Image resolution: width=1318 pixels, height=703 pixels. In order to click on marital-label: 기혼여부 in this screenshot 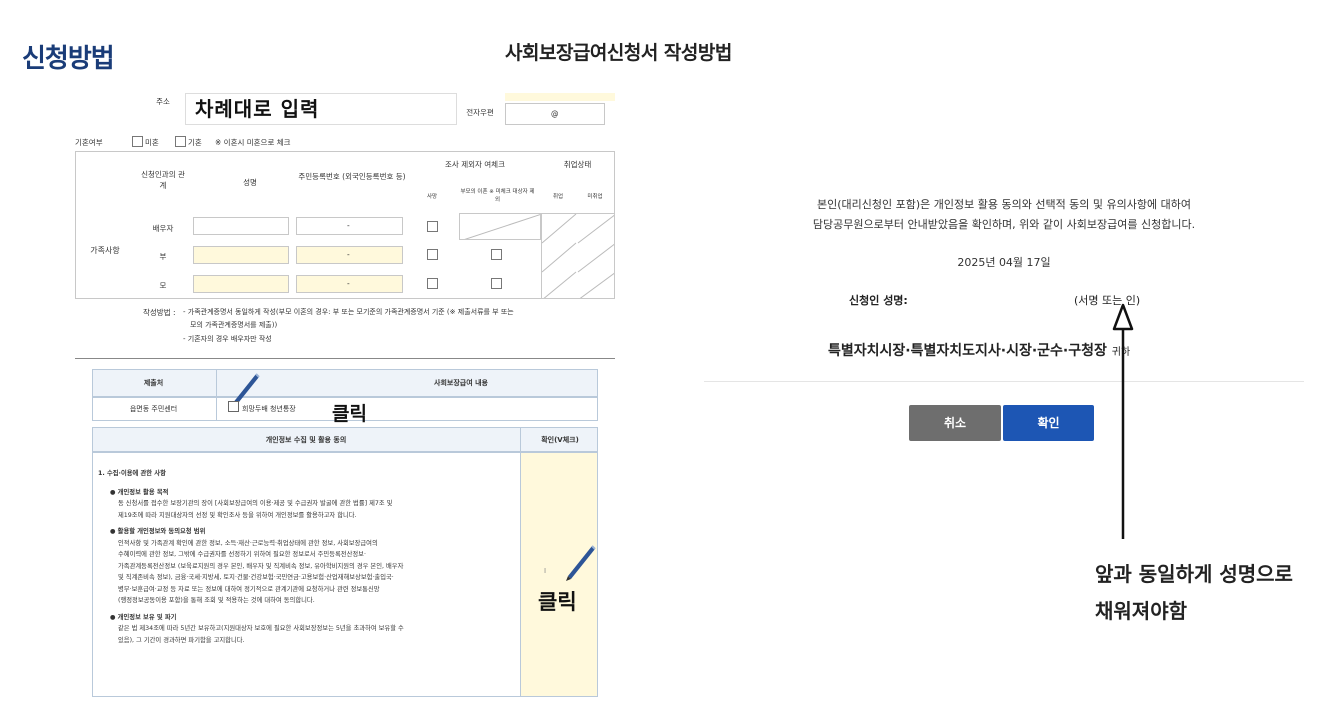, I will do `click(89, 142)`.